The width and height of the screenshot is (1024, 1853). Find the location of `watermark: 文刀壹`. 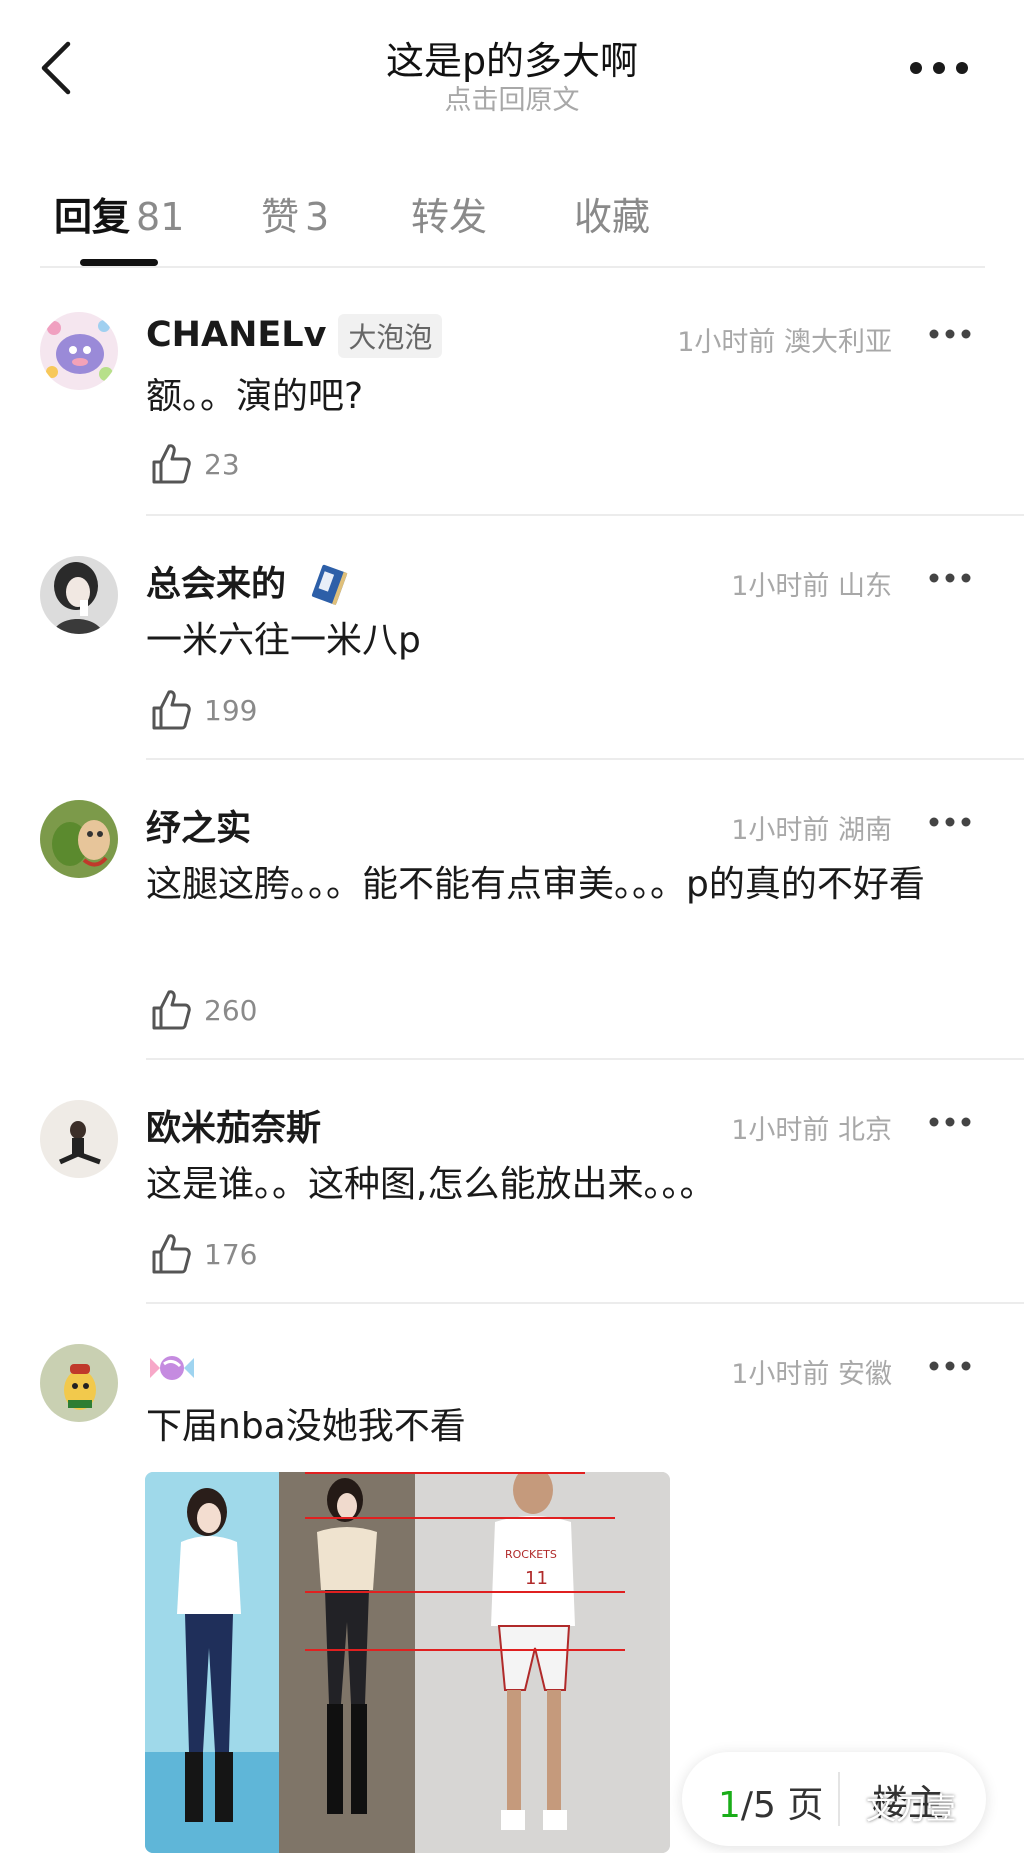

watermark: 文刀壹 is located at coordinates (911, 1809).